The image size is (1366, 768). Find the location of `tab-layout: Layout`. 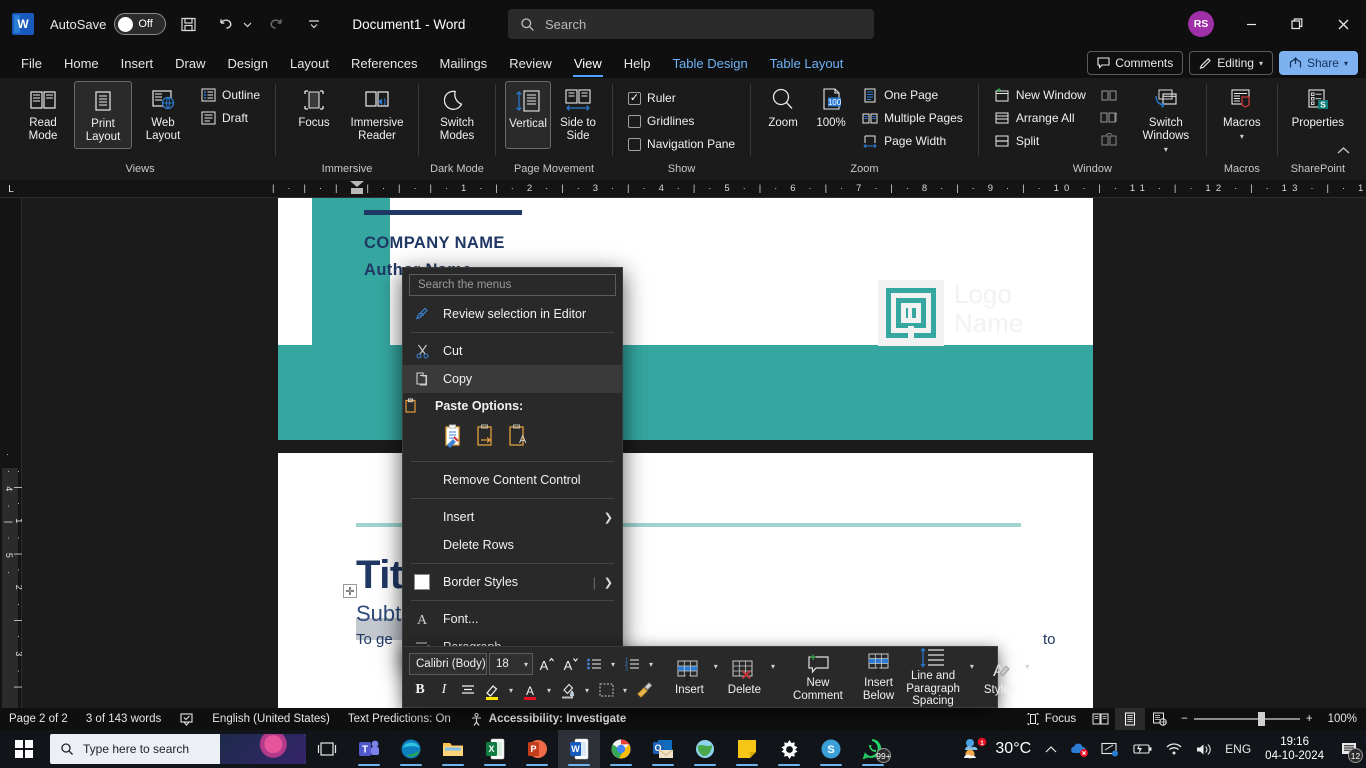

tab-layout: Layout is located at coordinates (309, 63).